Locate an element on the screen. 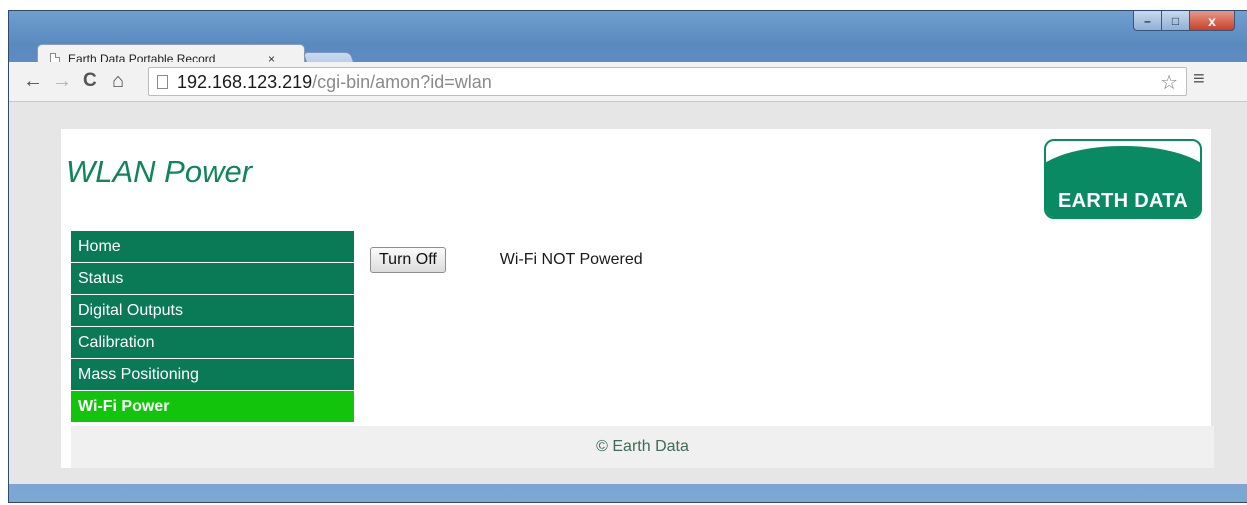 This screenshot has width=1247, height=505. menu-icon: ≡ is located at coordinates (1199, 79).